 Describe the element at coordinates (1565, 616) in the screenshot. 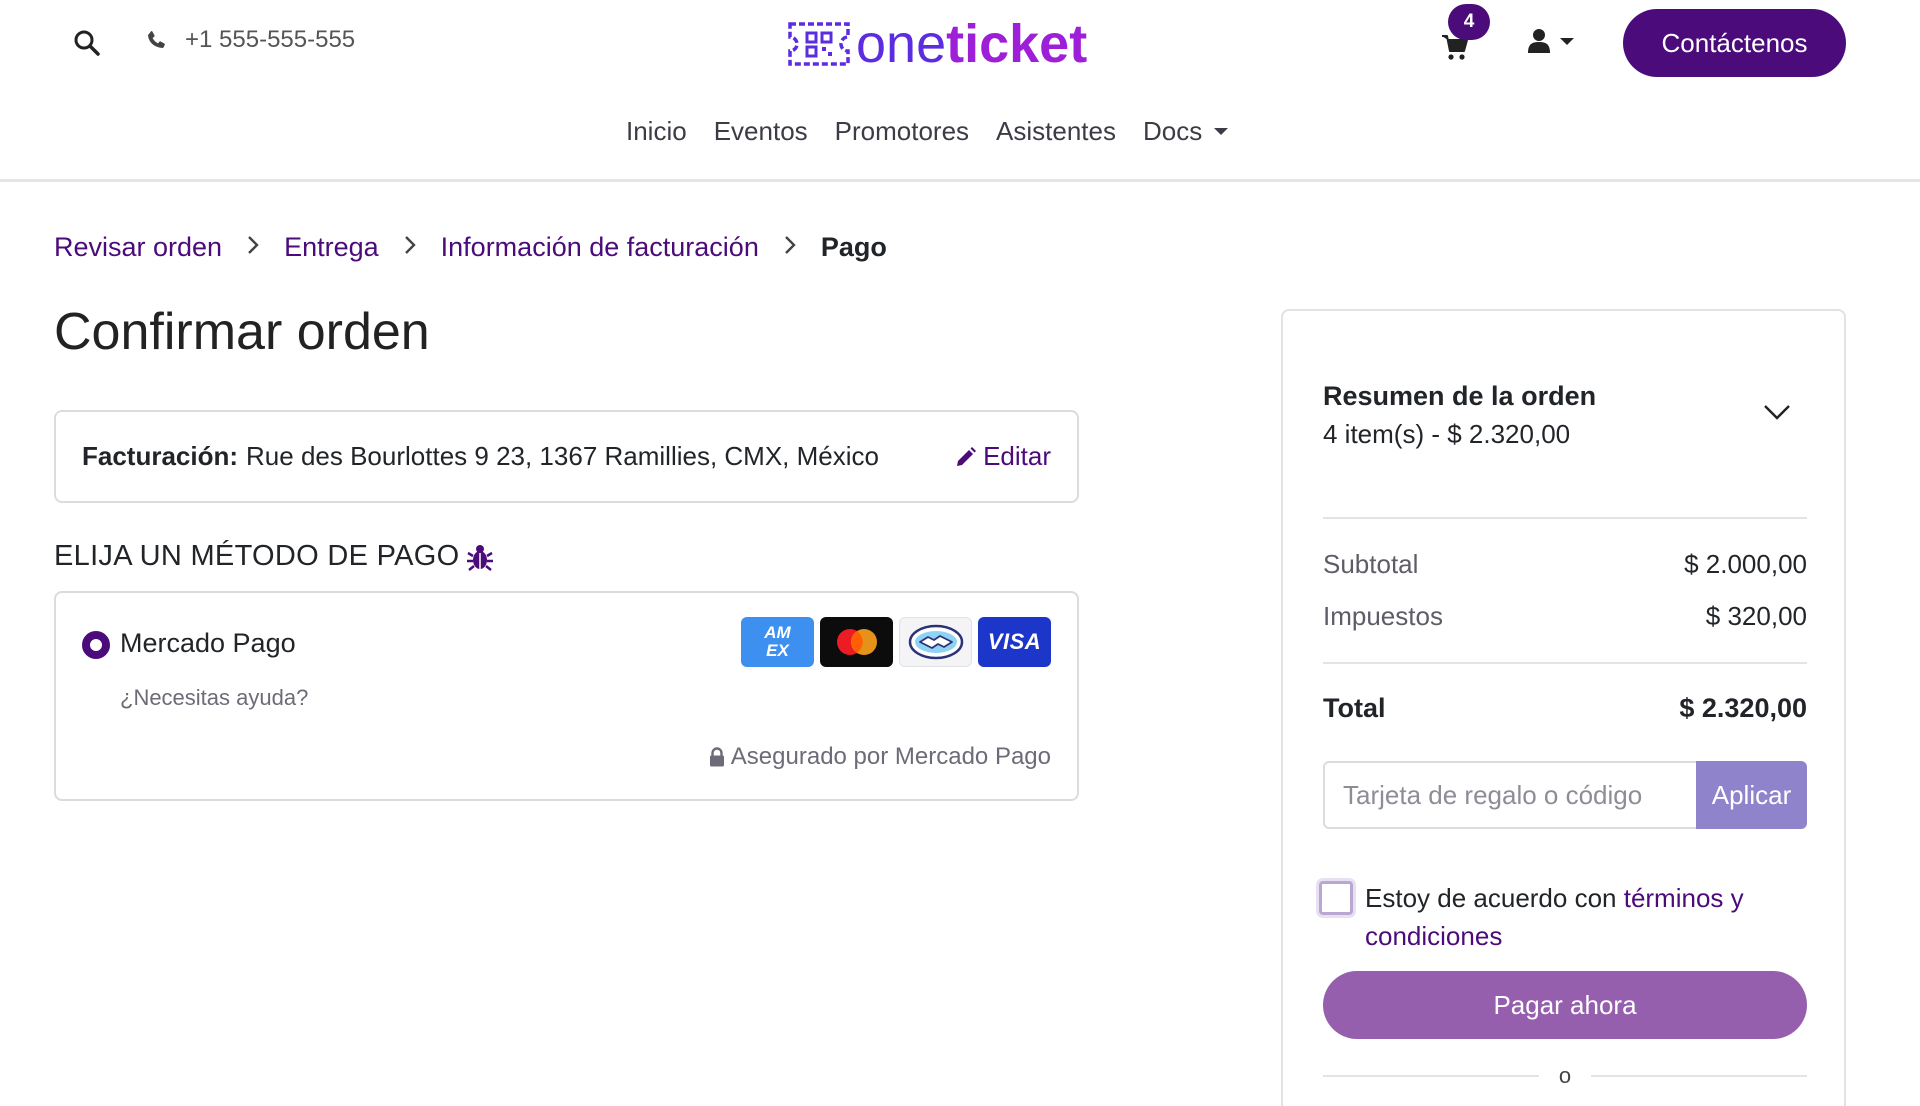

I see `taxes-row: Impuestos $ 320,00` at that location.